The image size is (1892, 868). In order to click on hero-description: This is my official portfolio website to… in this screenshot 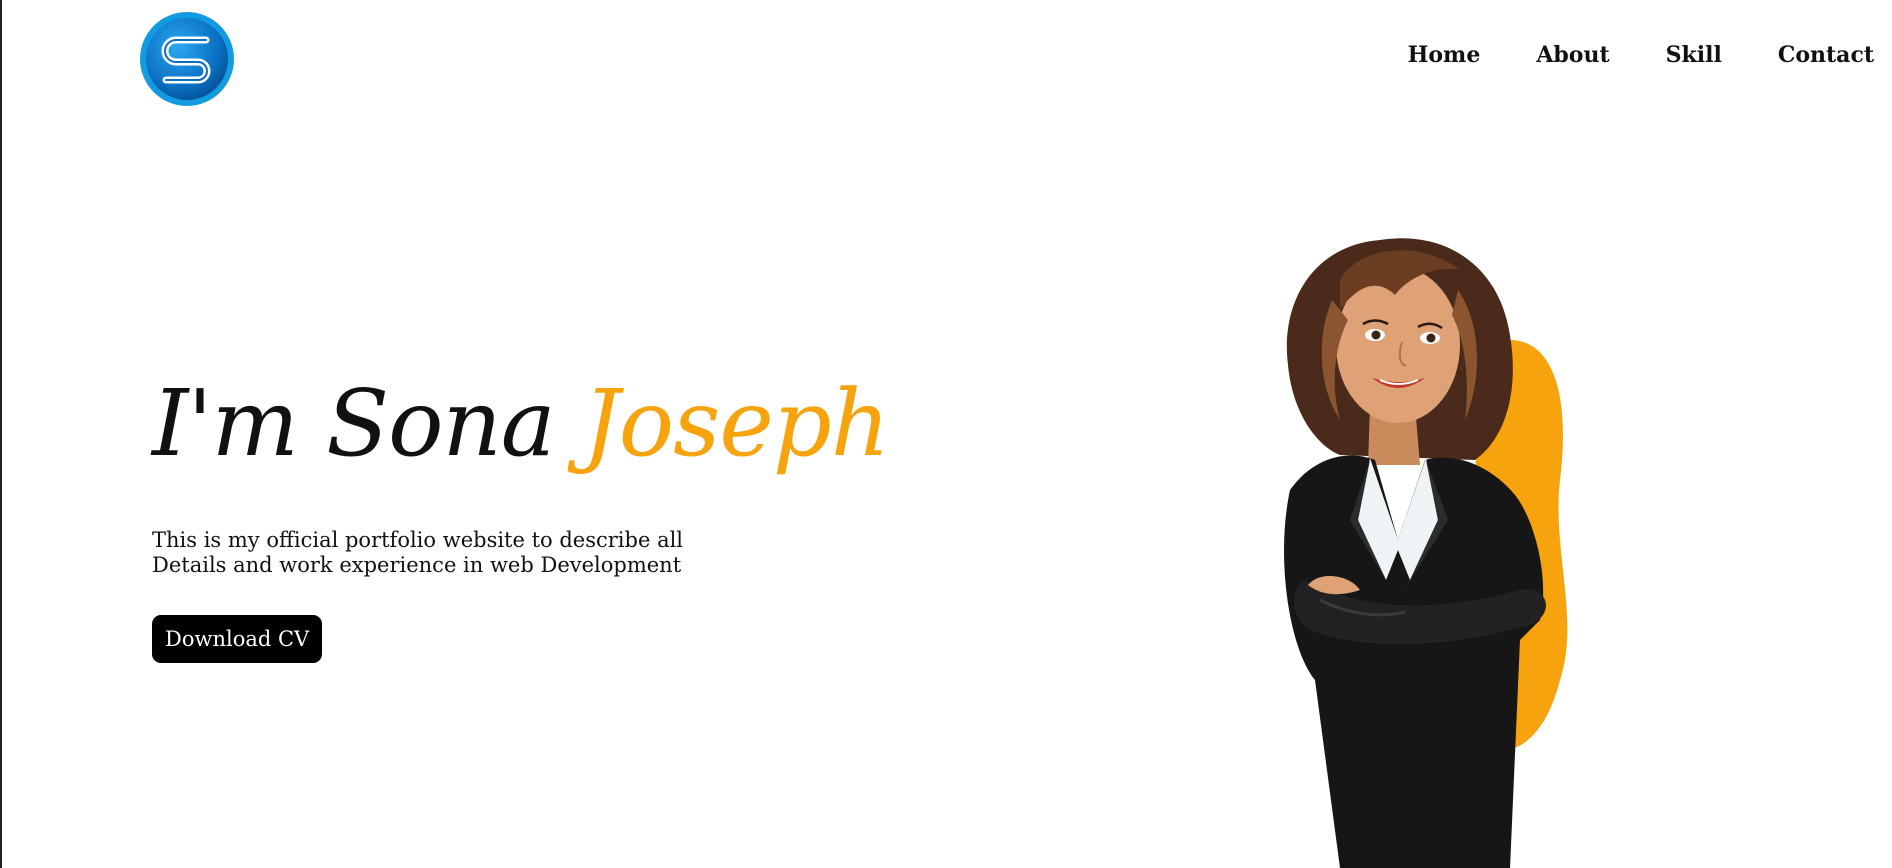, I will do `click(418, 552)`.